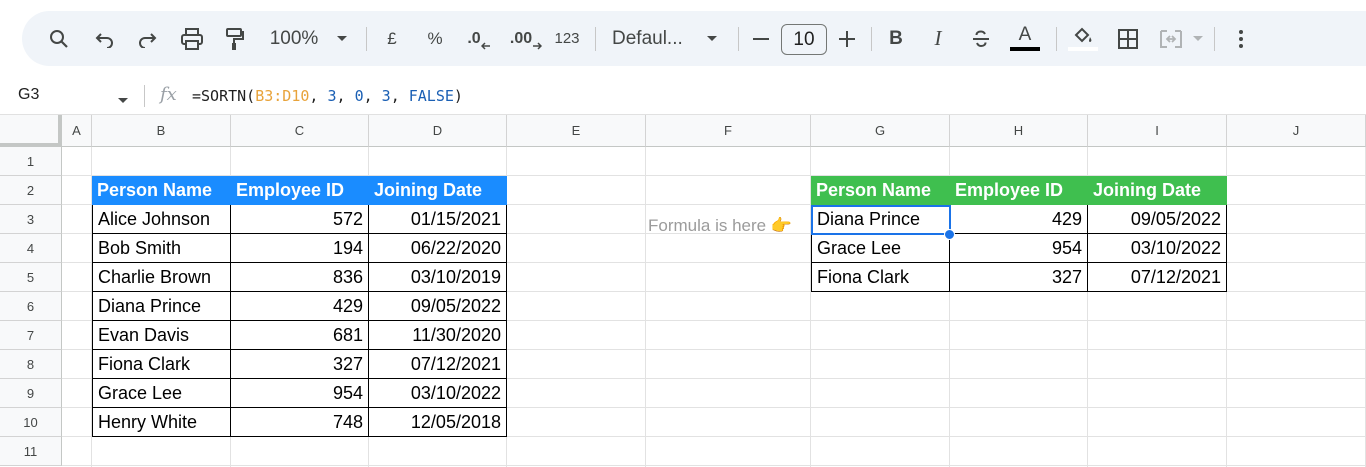  Describe the element at coordinates (31, 335) in the screenshot. I see `row-header-7: 7` at that location.